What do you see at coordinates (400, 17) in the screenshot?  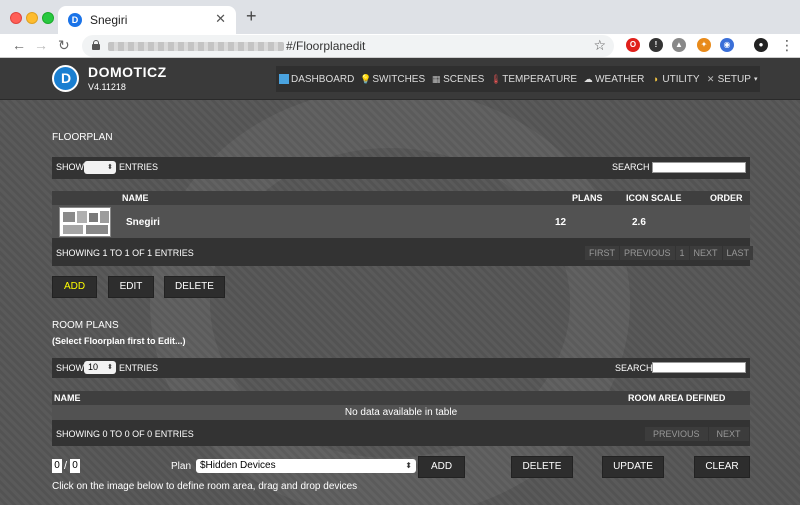 I see `browser-titlebar: D Snegiri ✕ +` at bounding box center [400, 17].